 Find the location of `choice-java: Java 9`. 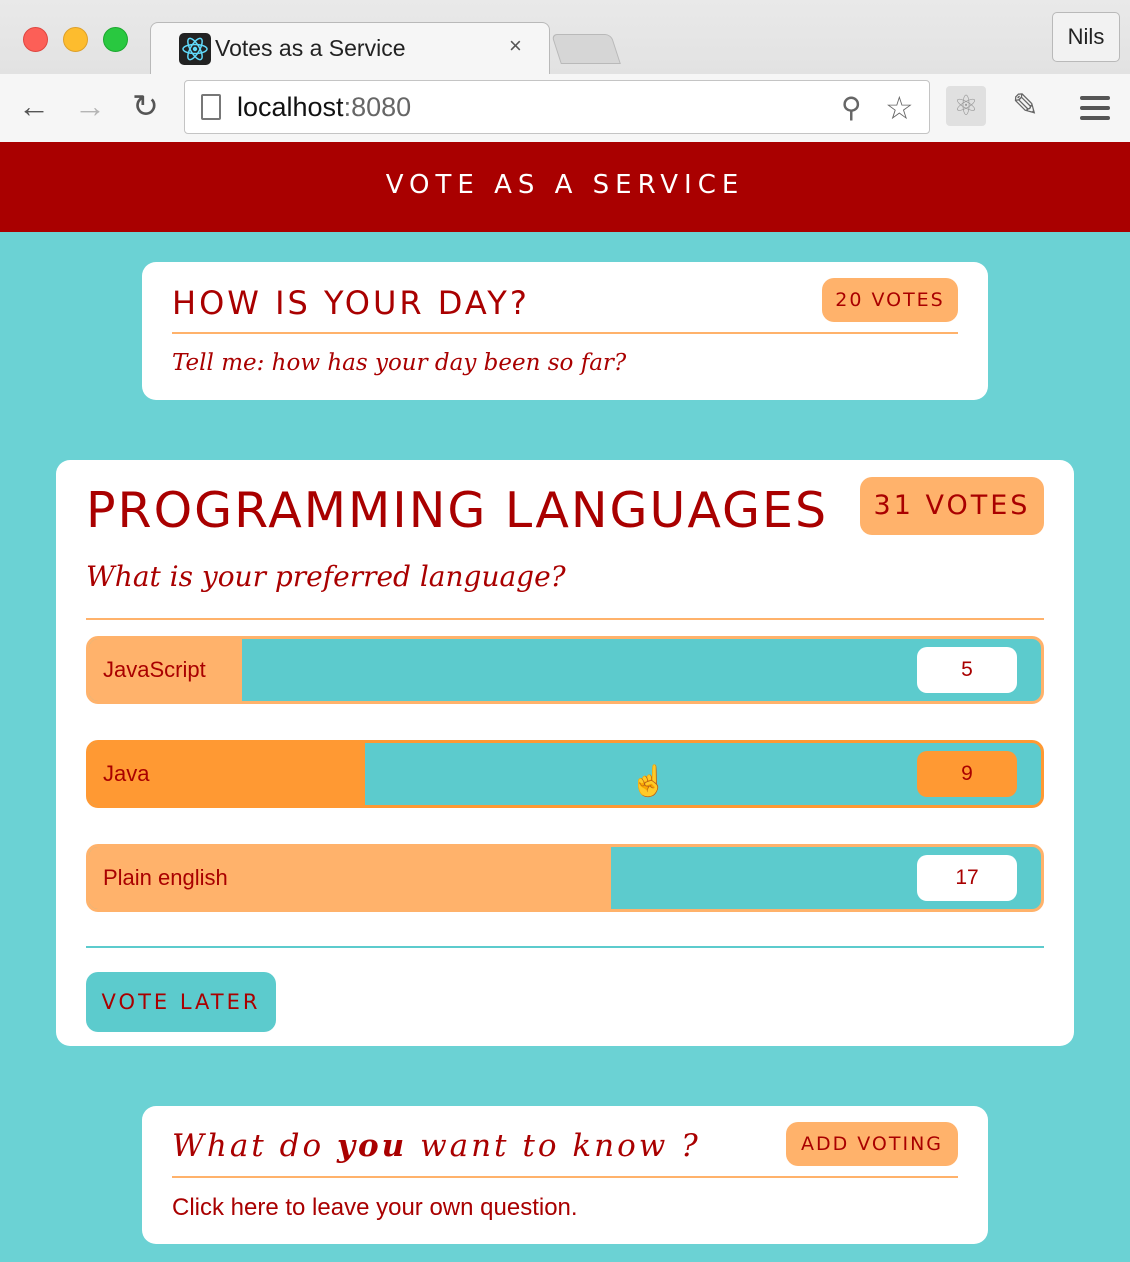

choice-java: Java 9 is located at coordinates (565, 774).